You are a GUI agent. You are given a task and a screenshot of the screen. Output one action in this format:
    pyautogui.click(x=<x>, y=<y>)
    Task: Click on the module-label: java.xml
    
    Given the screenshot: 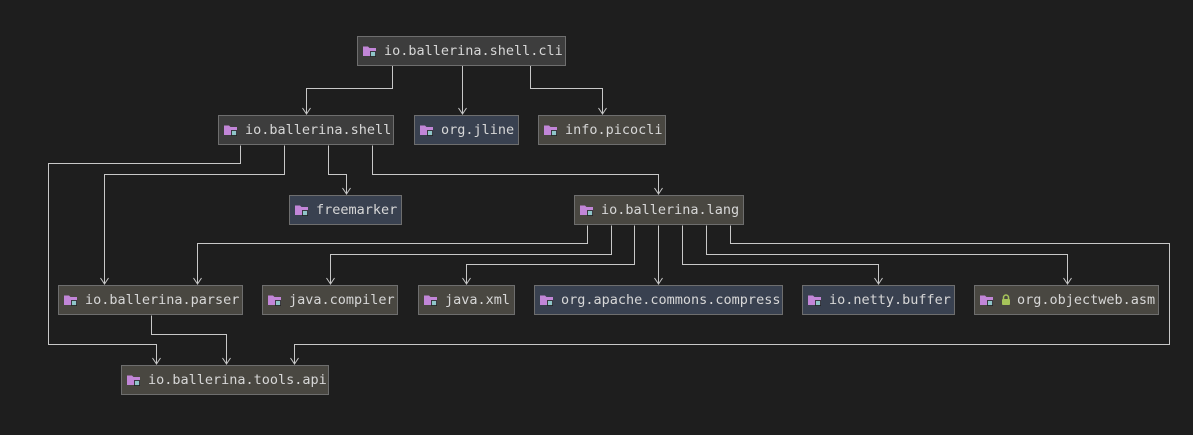 What is the action you would take?
    pyautogui.click(x=478, y=300)
    